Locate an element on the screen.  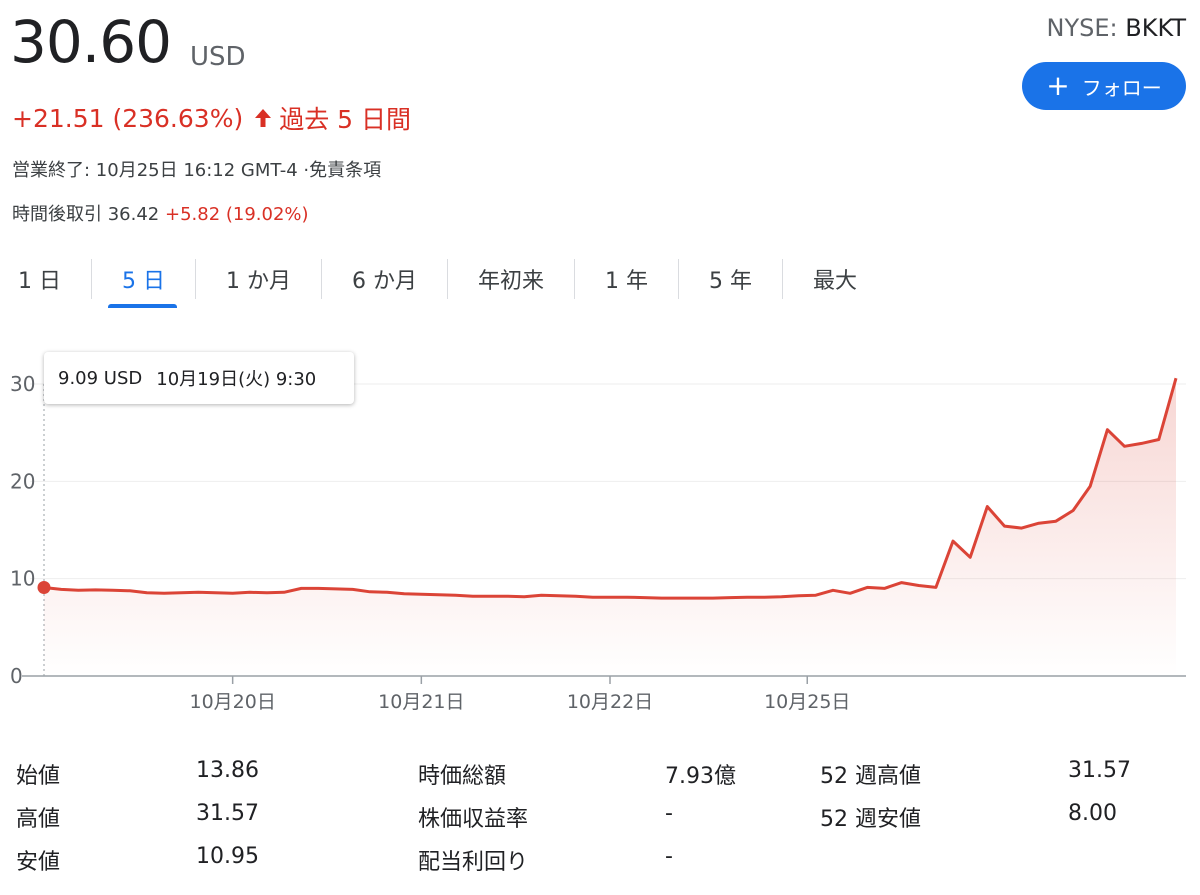
tab-max: 最大 is located at coordinates (835, 279).